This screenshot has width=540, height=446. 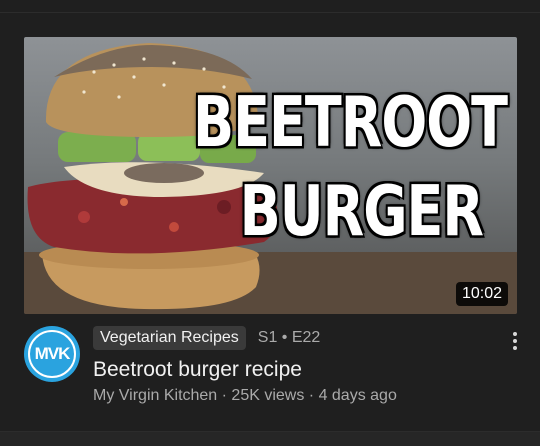 What do you see at coordinates (155, 395) in the screenshot?
I see `channel-name: My Virgin Kitchen` at bounding box center [155, 395].